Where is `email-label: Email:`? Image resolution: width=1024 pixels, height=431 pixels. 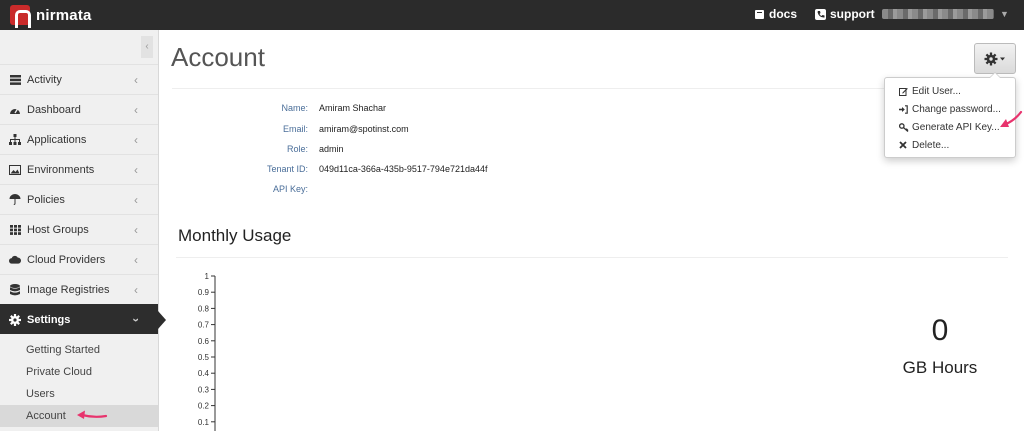 email-label: Email: is located at coordinates (295, 129).